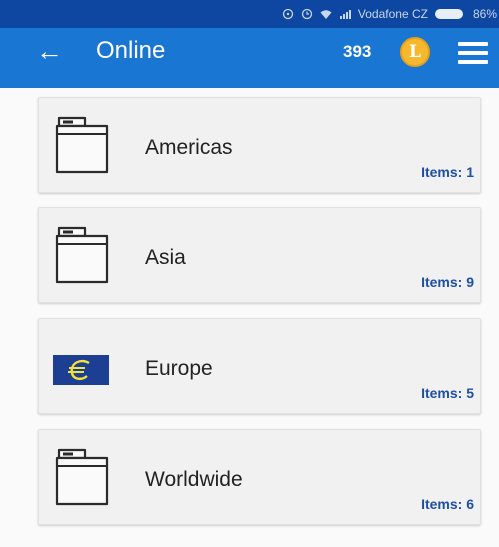 This screenshot has width=499, height=547. What do you see at coordinates (447, 504) in the screenshot?
I see `item-count: Items: 6` at bounding box center [447, 504].